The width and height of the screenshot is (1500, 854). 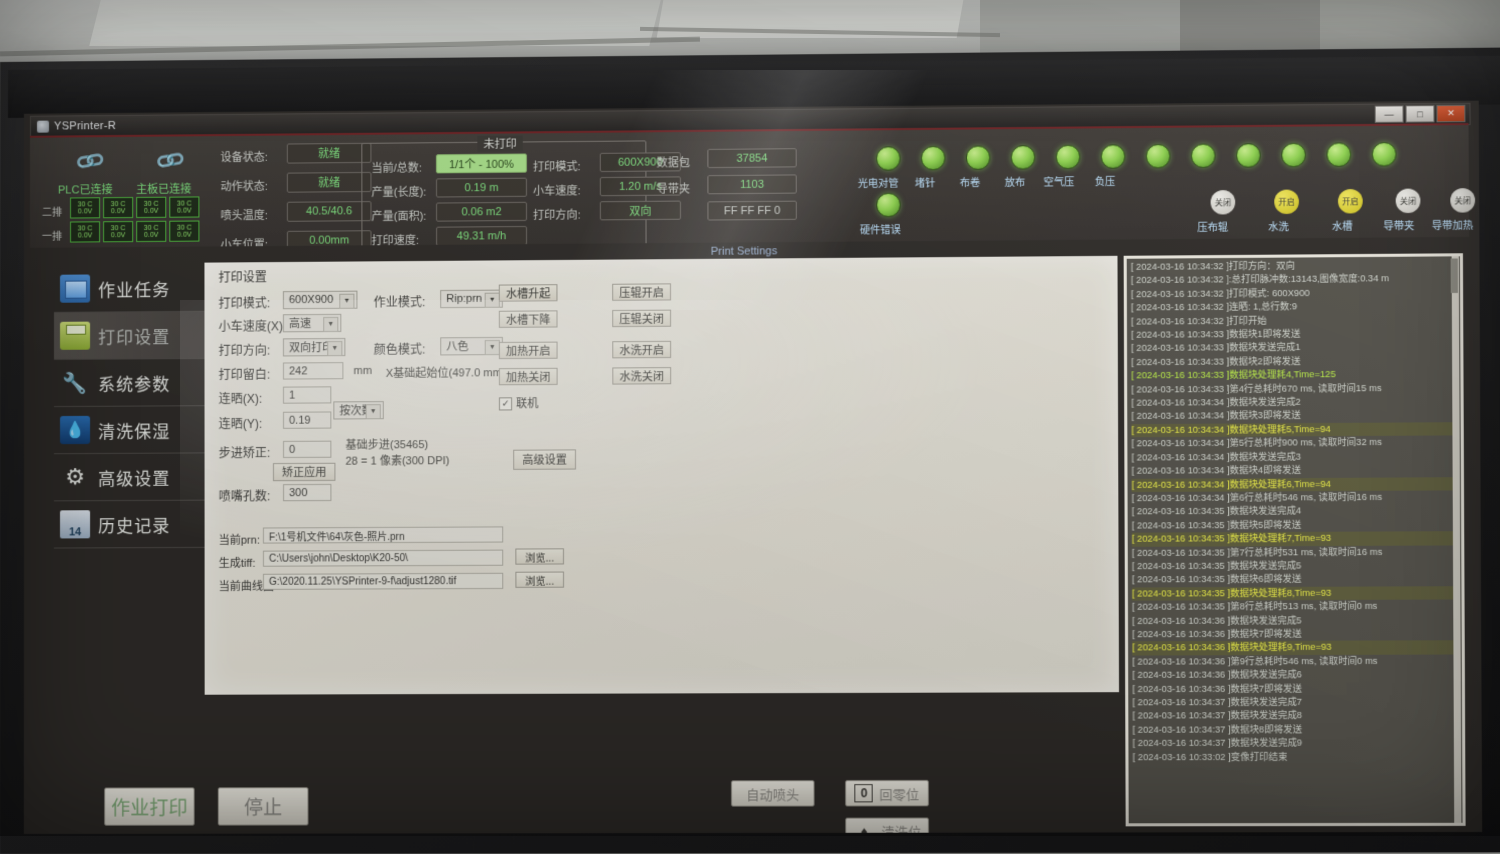 What do you see at coordinates (134, 431) in the screenshot?
I see `sidebar-label-clean-moisture: 清洗保湿` at bounding box center [134, 431].